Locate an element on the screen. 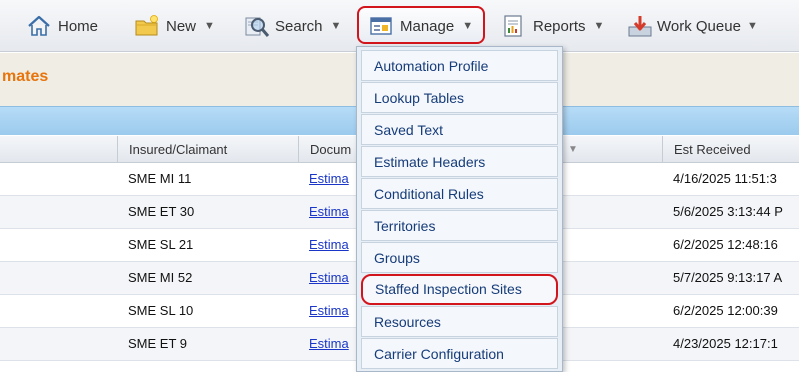 The width and height of the screenshot is (799, 372). work-queue-label: Work Queue is located at coordinates (699, 26).